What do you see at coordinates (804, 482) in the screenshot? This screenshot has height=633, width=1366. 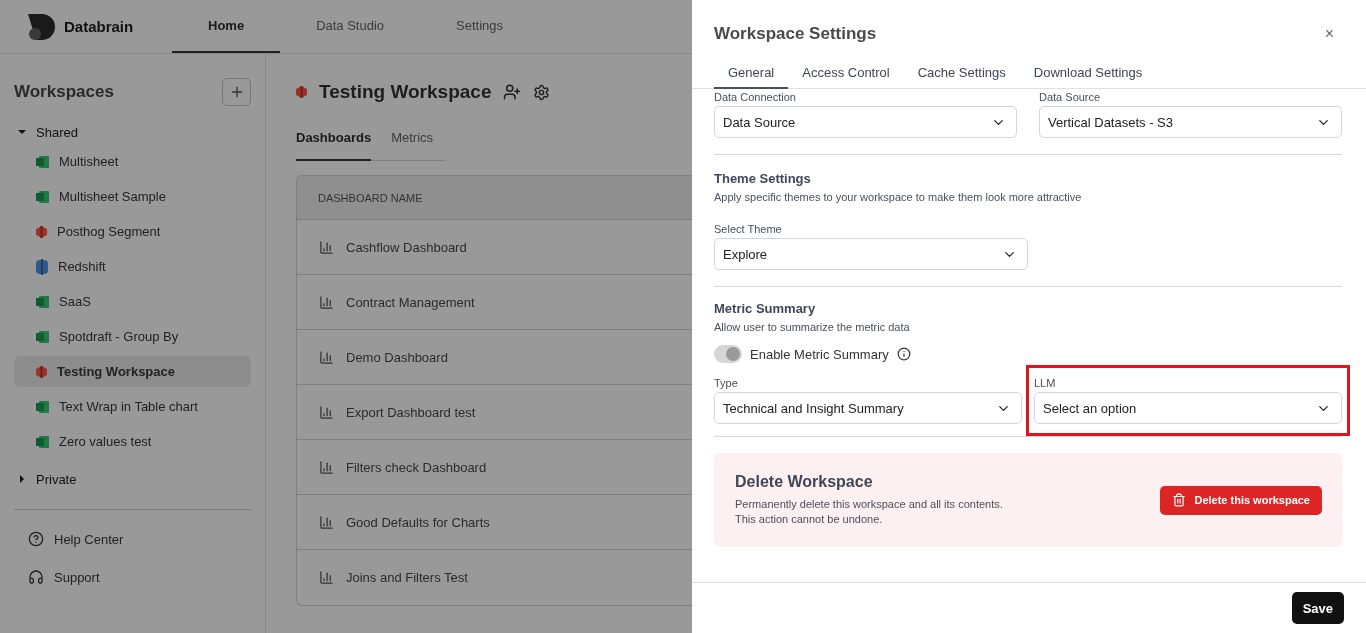 I see `danger-zone-title: Delete Workspace` at bounding box center [804, 482].